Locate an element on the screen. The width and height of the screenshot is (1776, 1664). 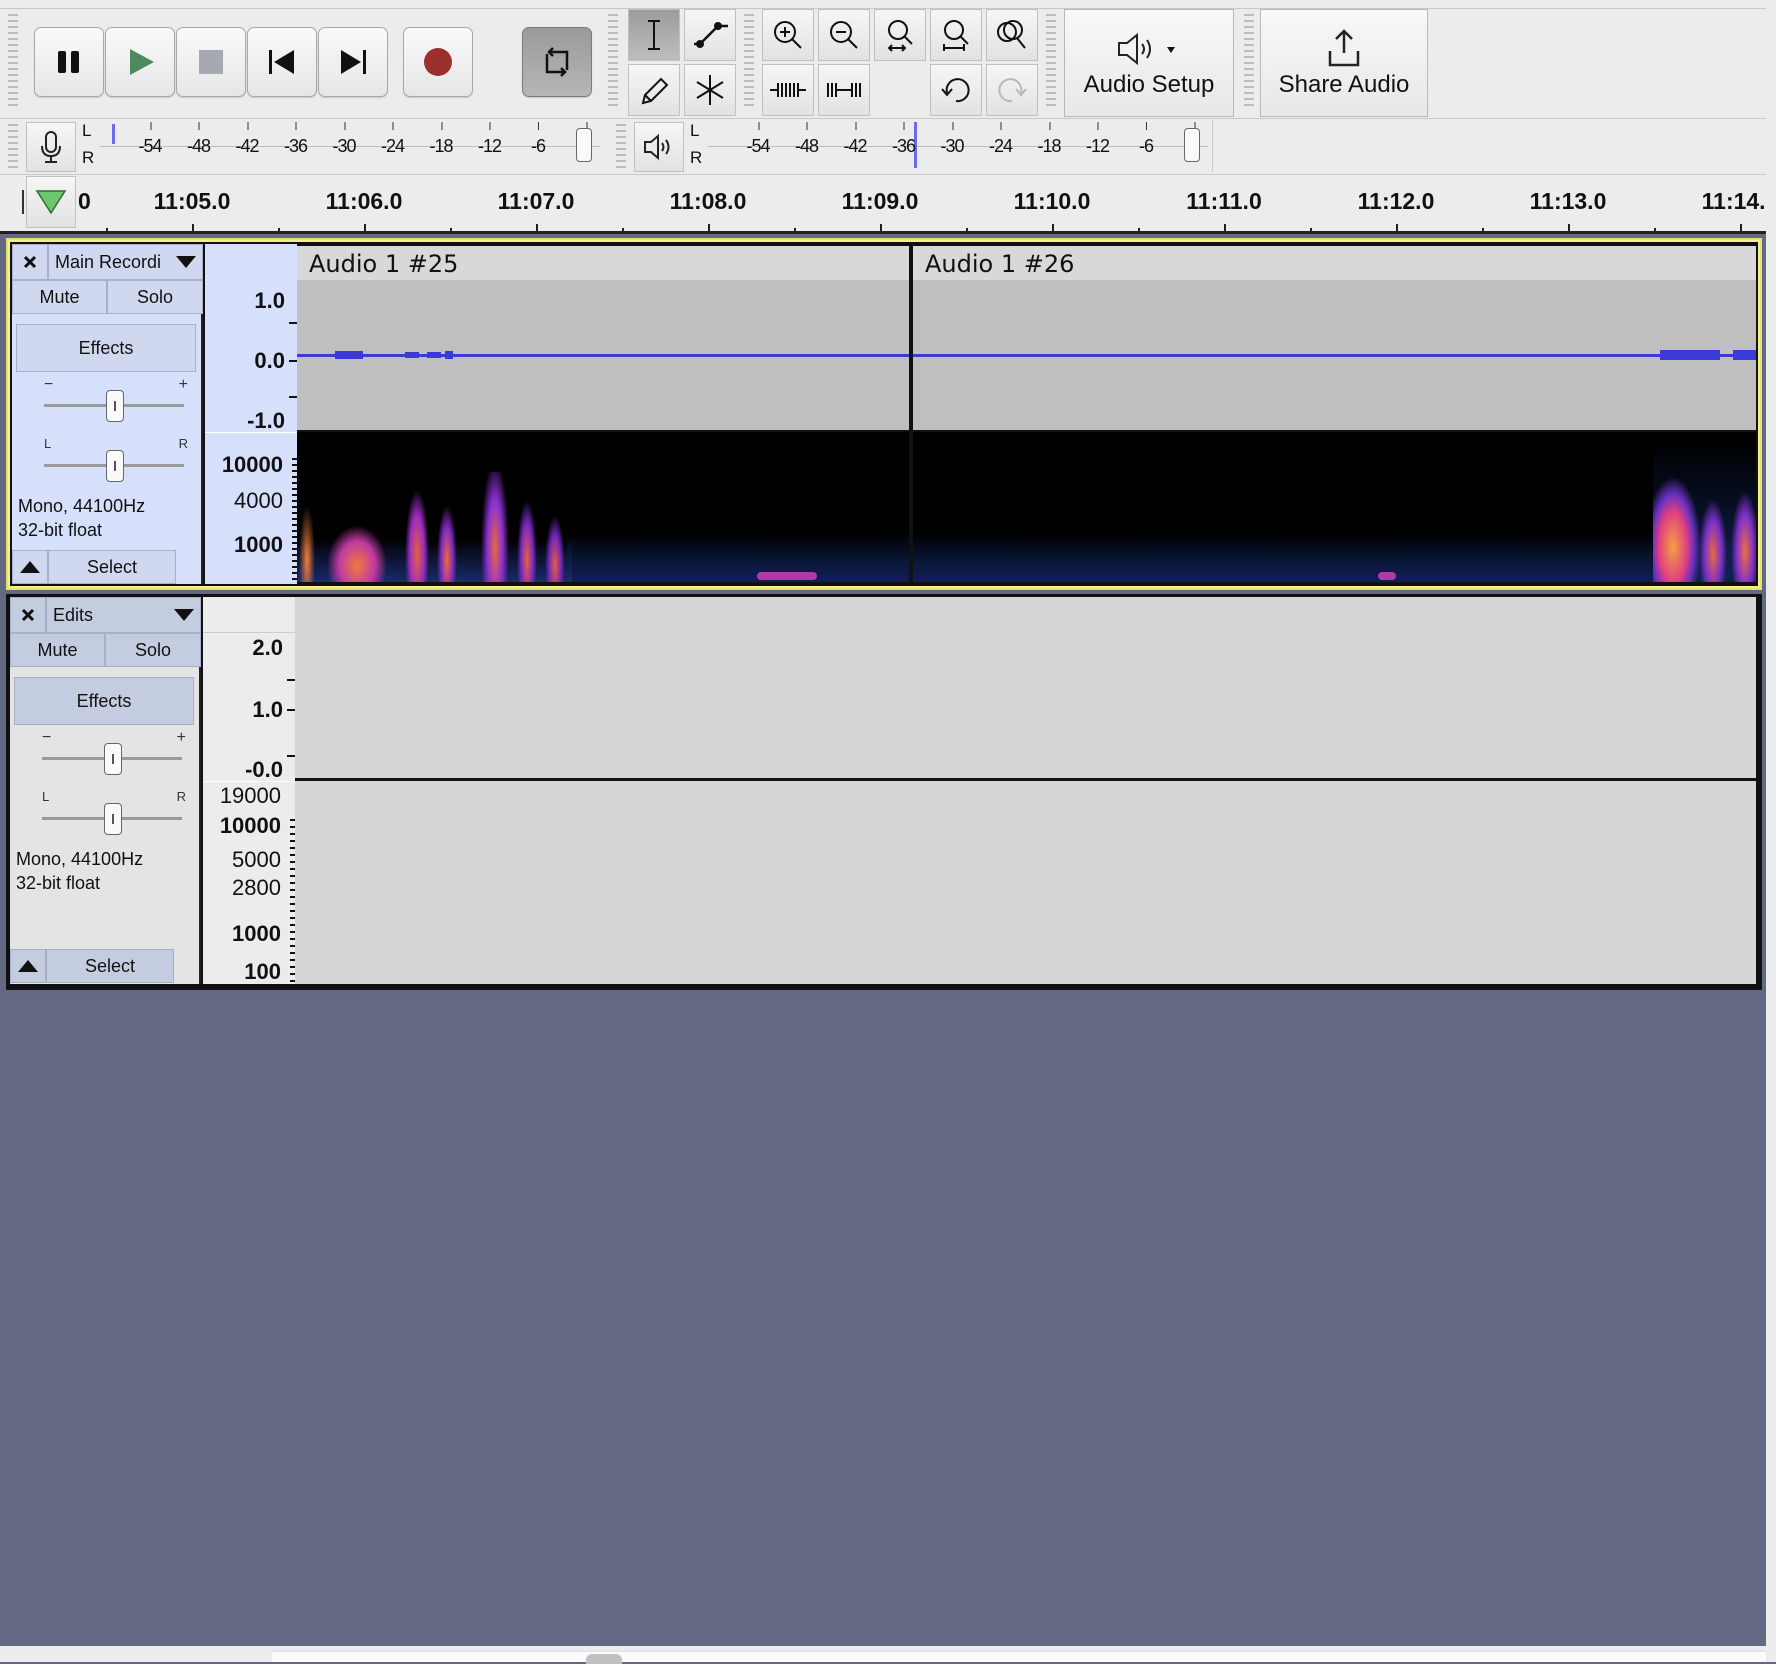
meter-tick-label: -24 is located at coordinates (1000, 139).